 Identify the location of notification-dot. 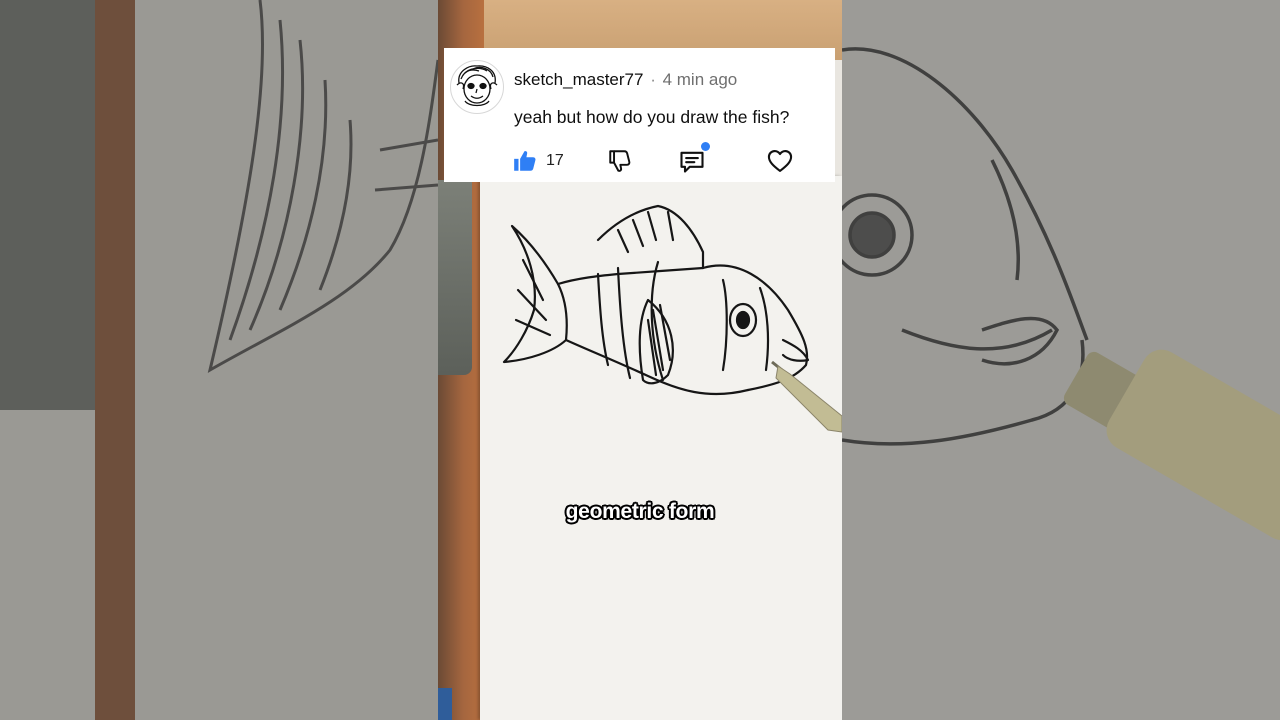
(705, 146).